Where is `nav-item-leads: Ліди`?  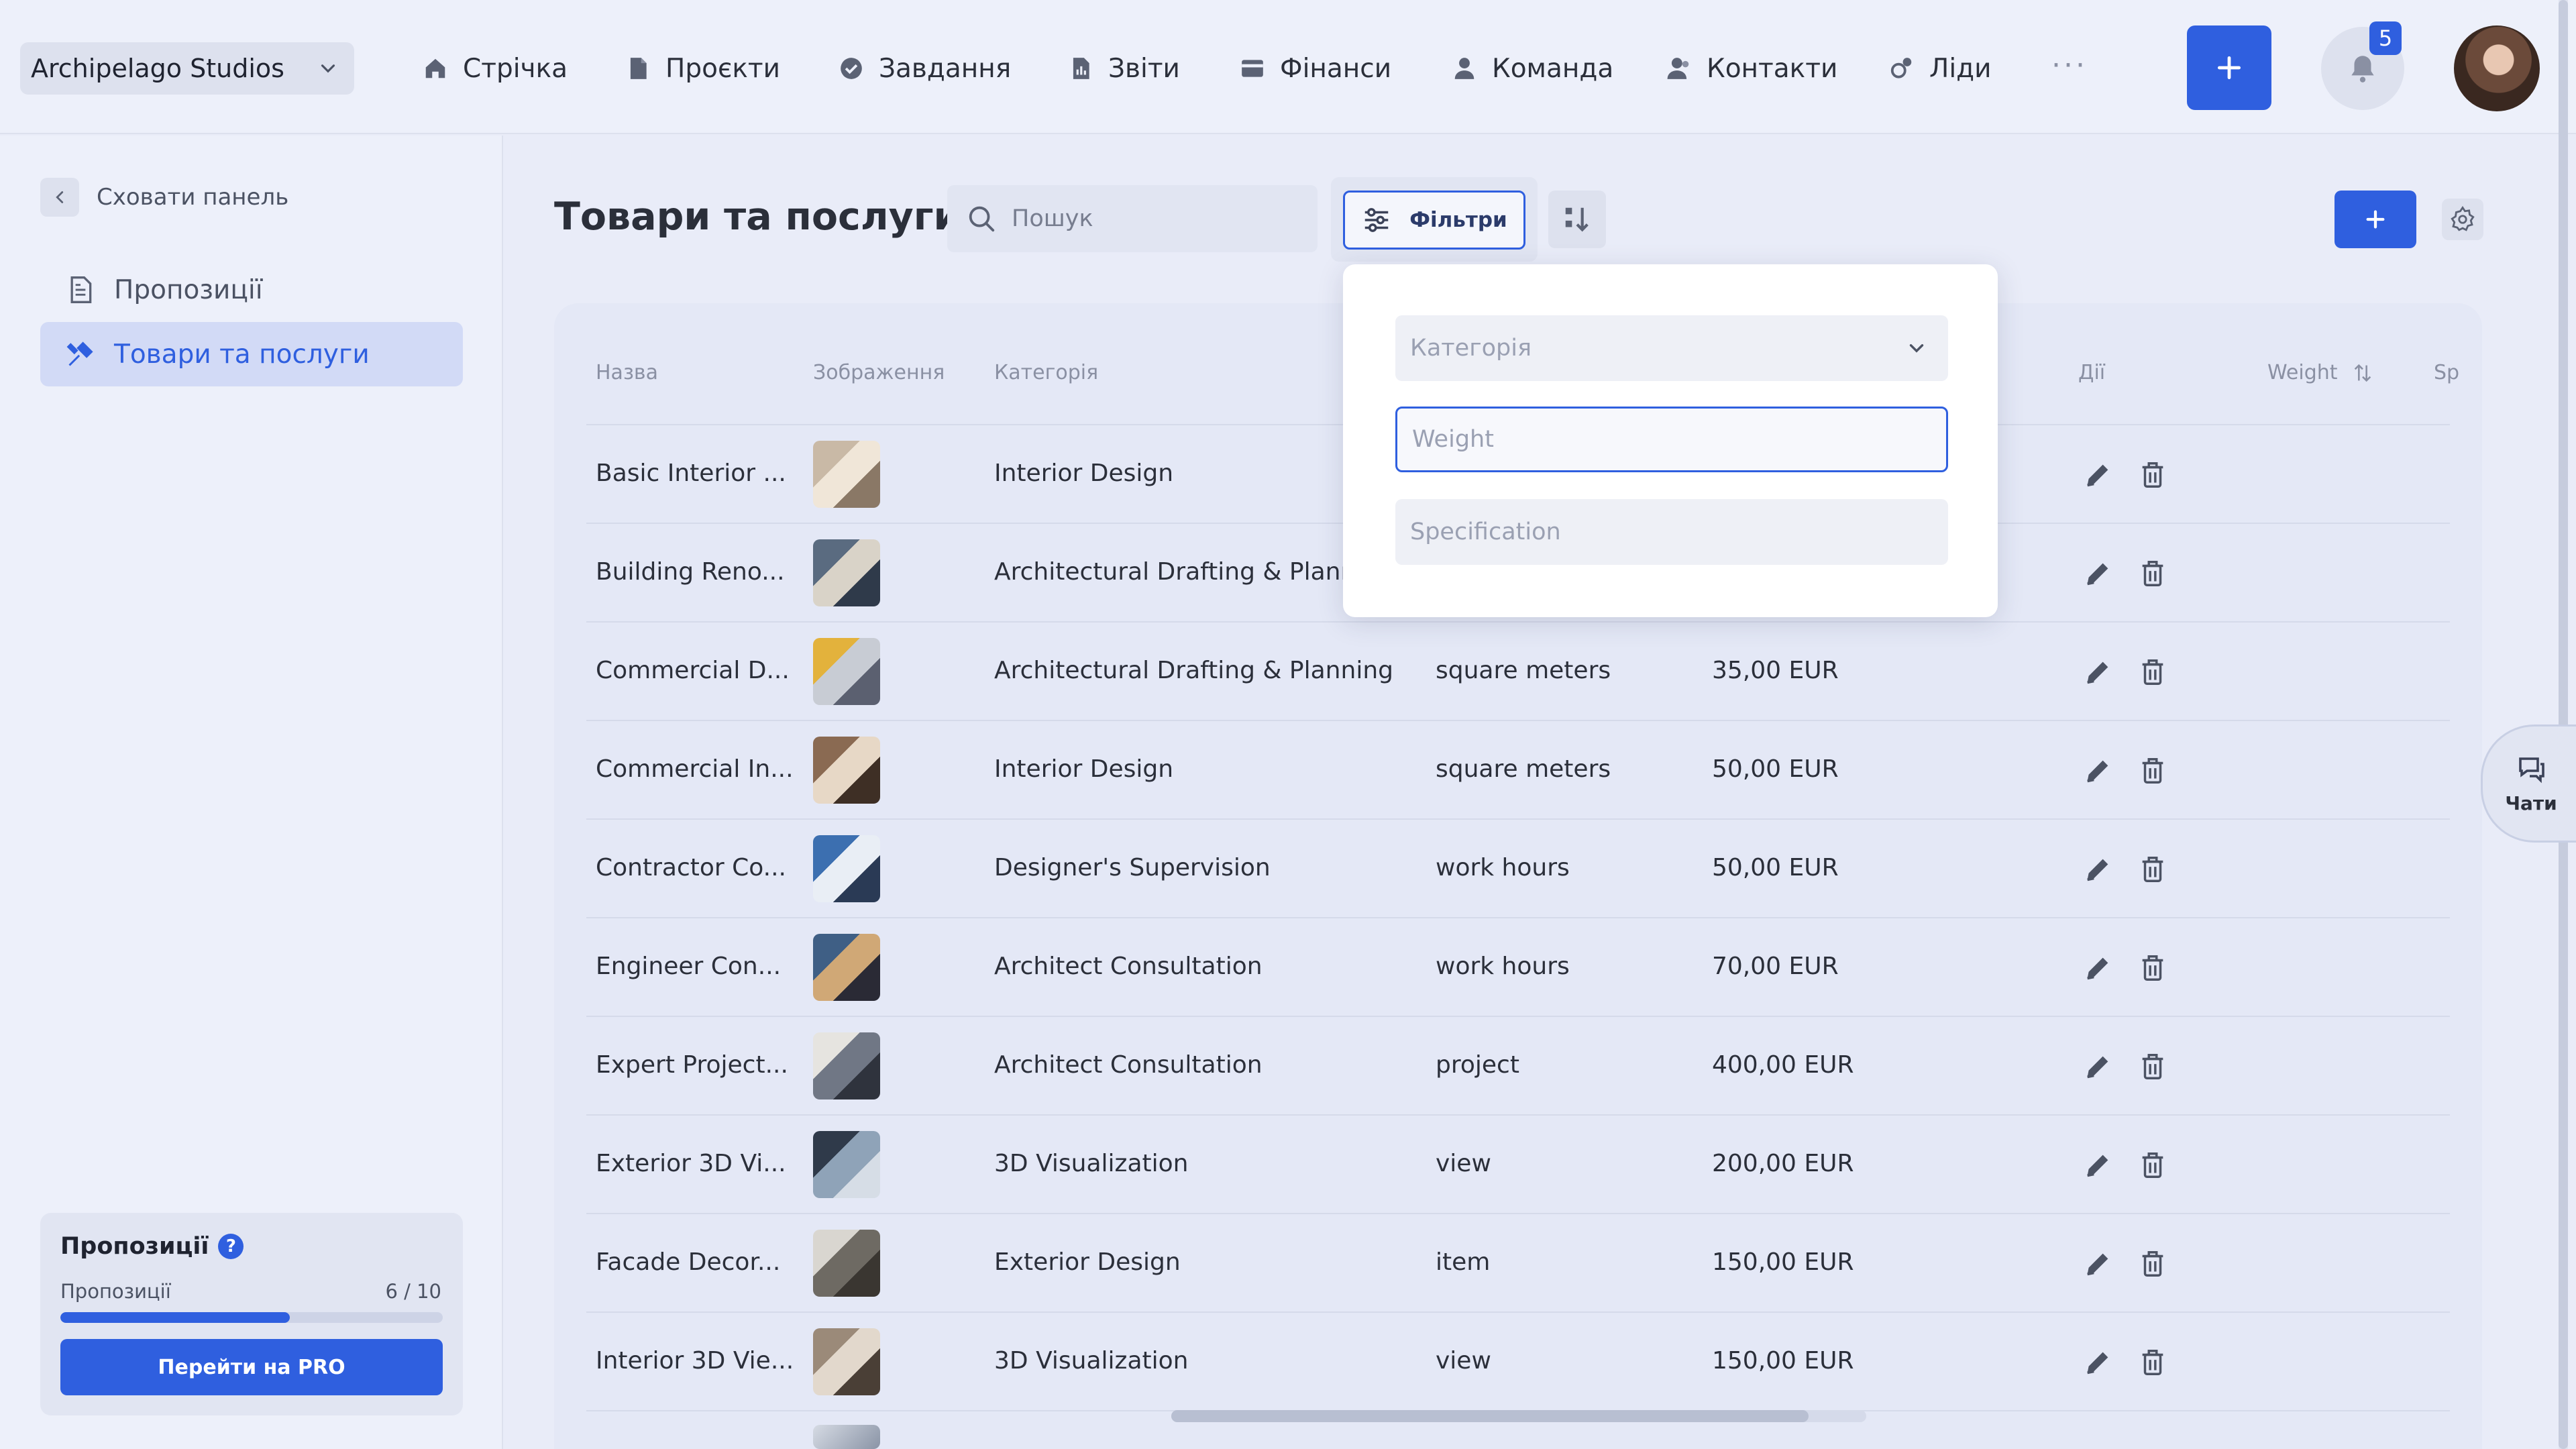 nav-item-leads: Ліди is located at coordinates (1940, 68).